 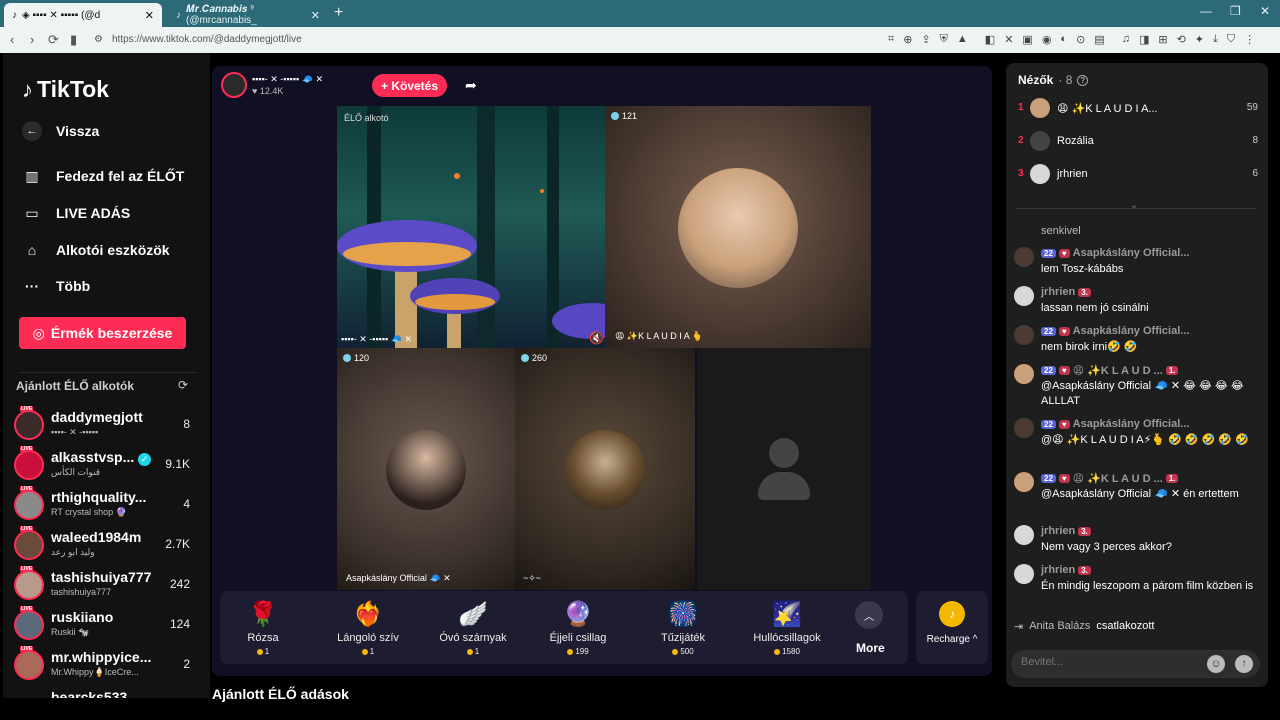 What do you see at coordinates (1231, 39) in the screenshot?
I see `vpn-icon: ⛉` at bounding box center [1231, 39].